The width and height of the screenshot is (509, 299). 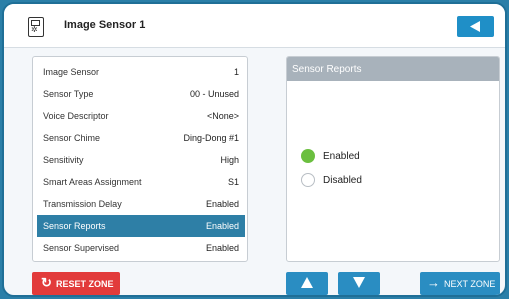 What do you see at coordinates (233, 182) in the screenshot?
I see `setting-value: S1` at bounding box center [233, 182].